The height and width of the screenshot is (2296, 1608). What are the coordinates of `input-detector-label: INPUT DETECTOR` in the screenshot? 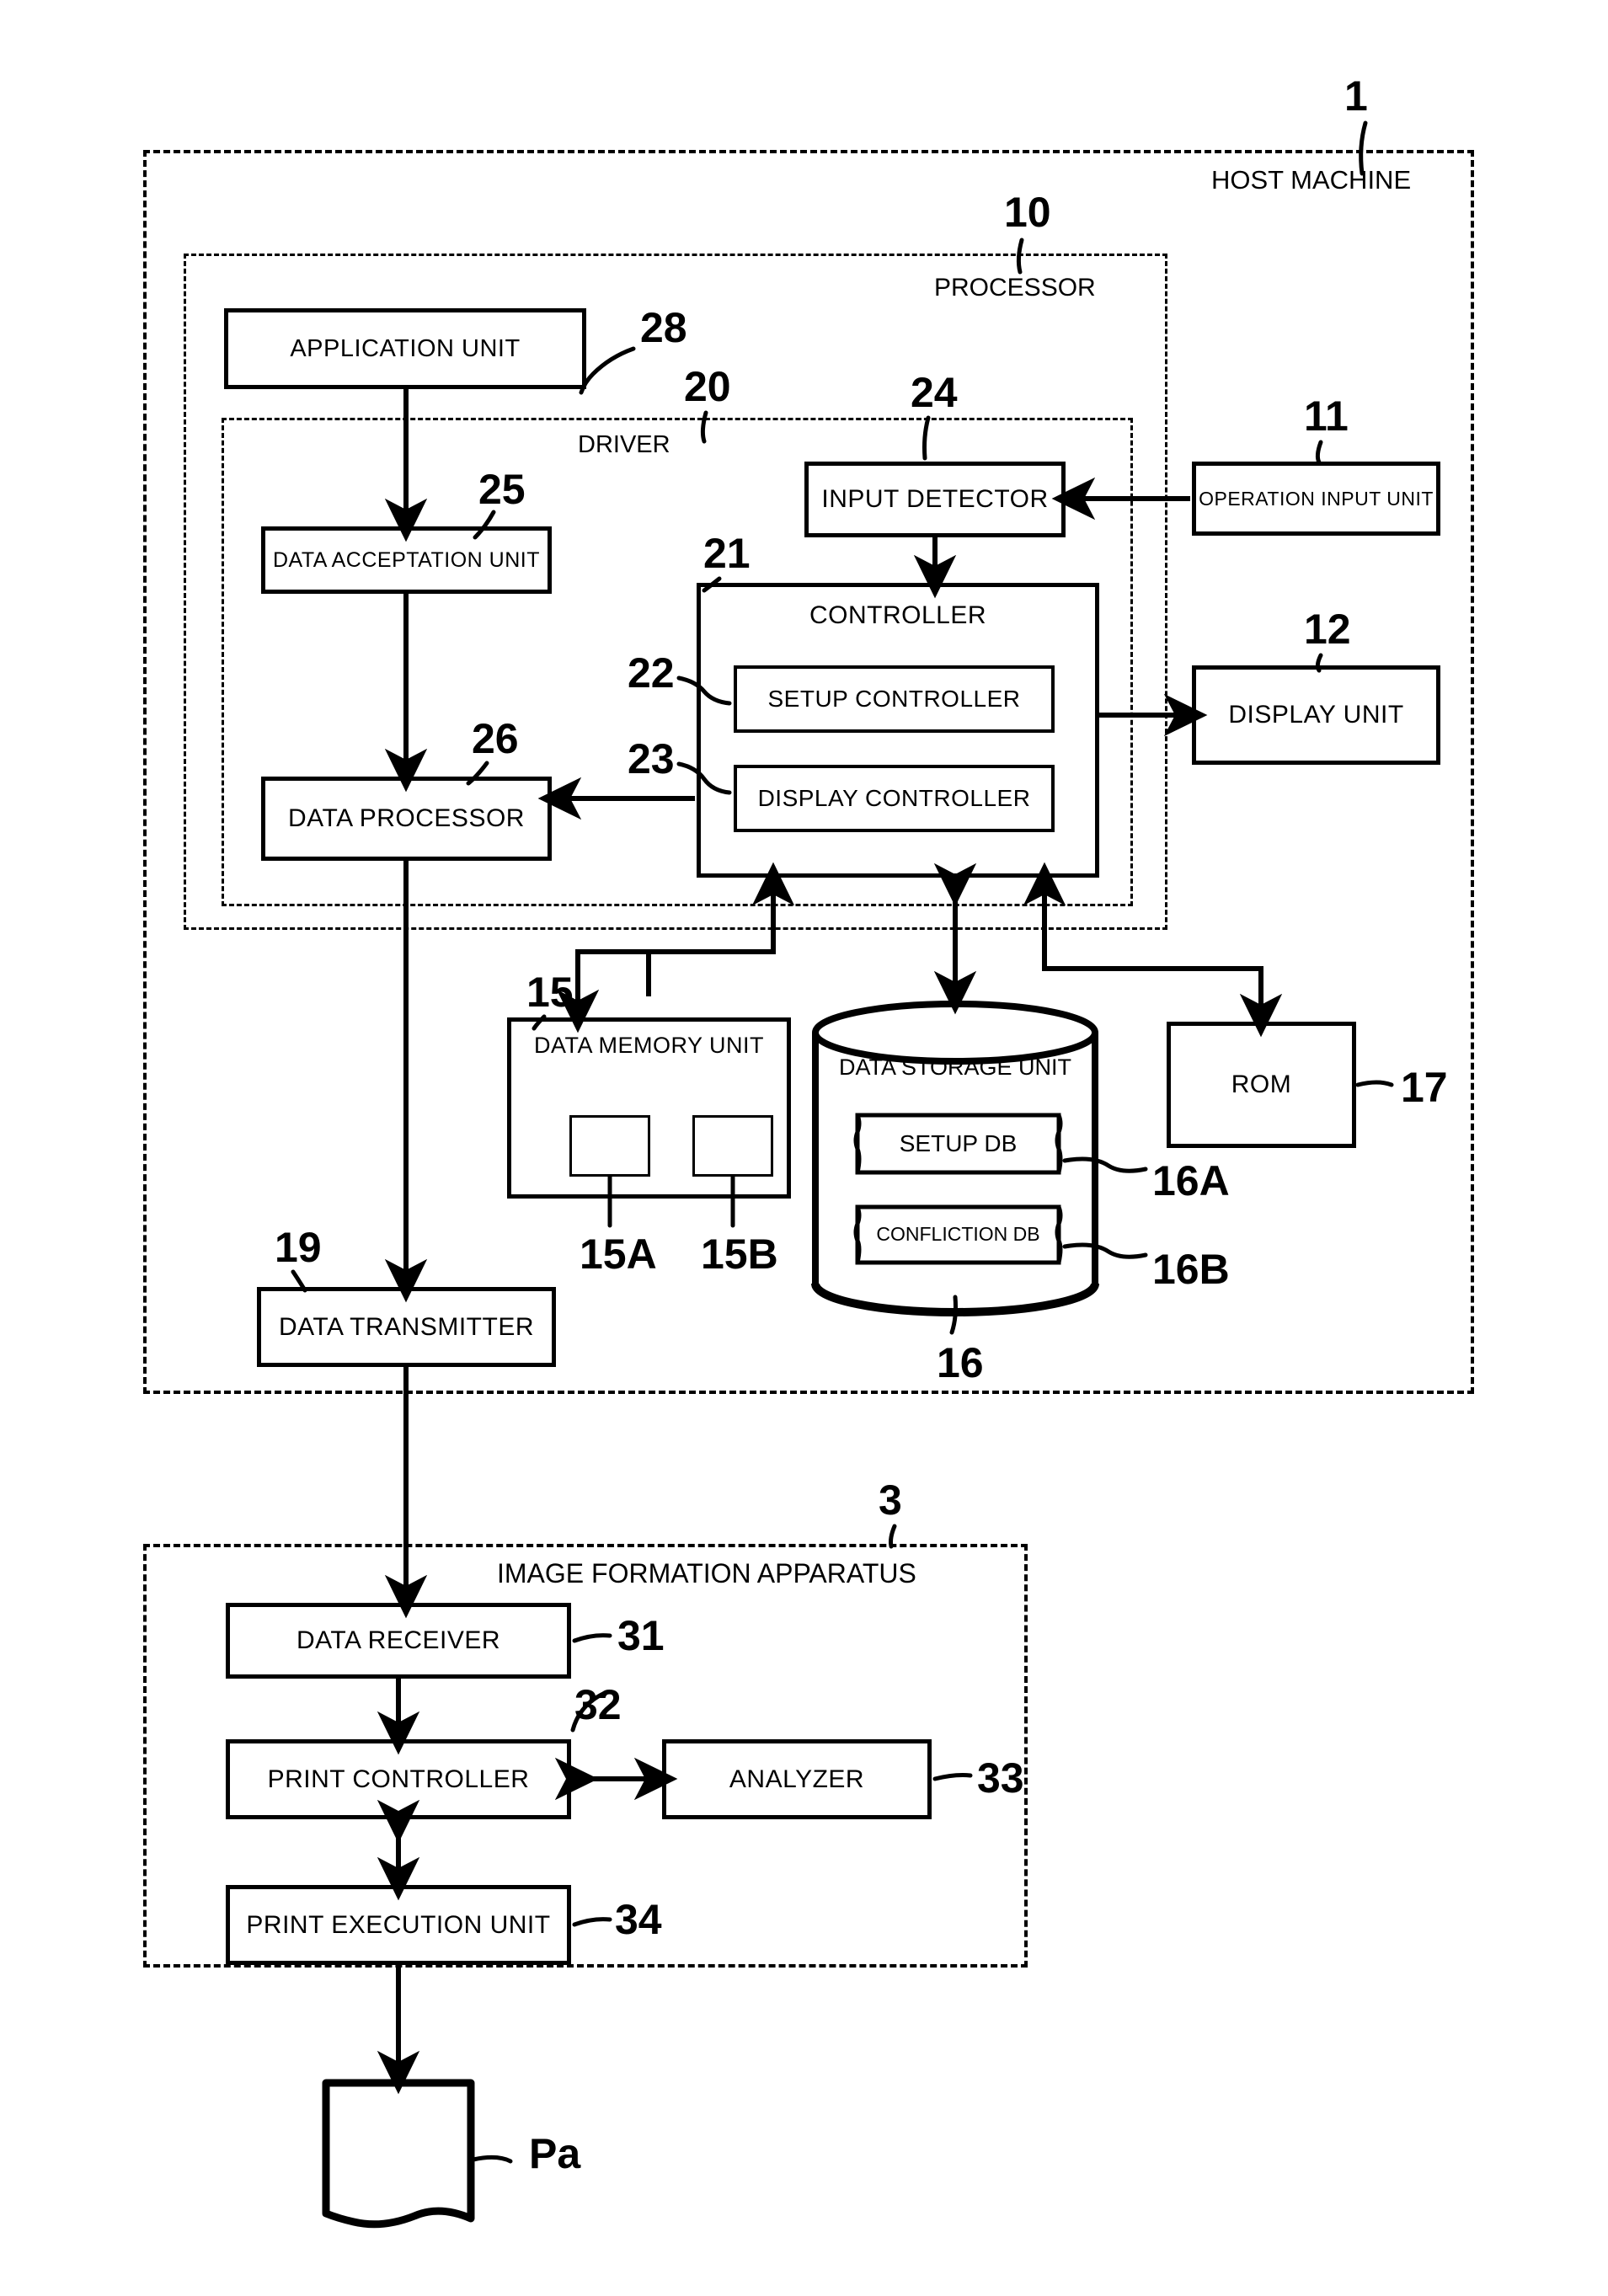 It's located at (935, 499).